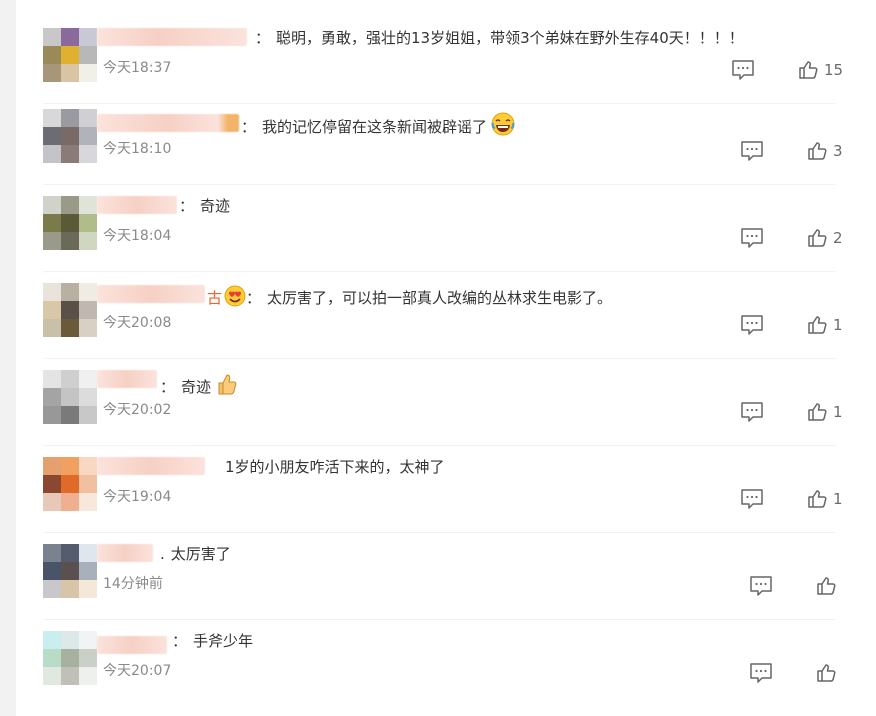  Describe the element at coordinates (503, 124) in the screenshot. I see `laugh-cry-emoji` at that location.